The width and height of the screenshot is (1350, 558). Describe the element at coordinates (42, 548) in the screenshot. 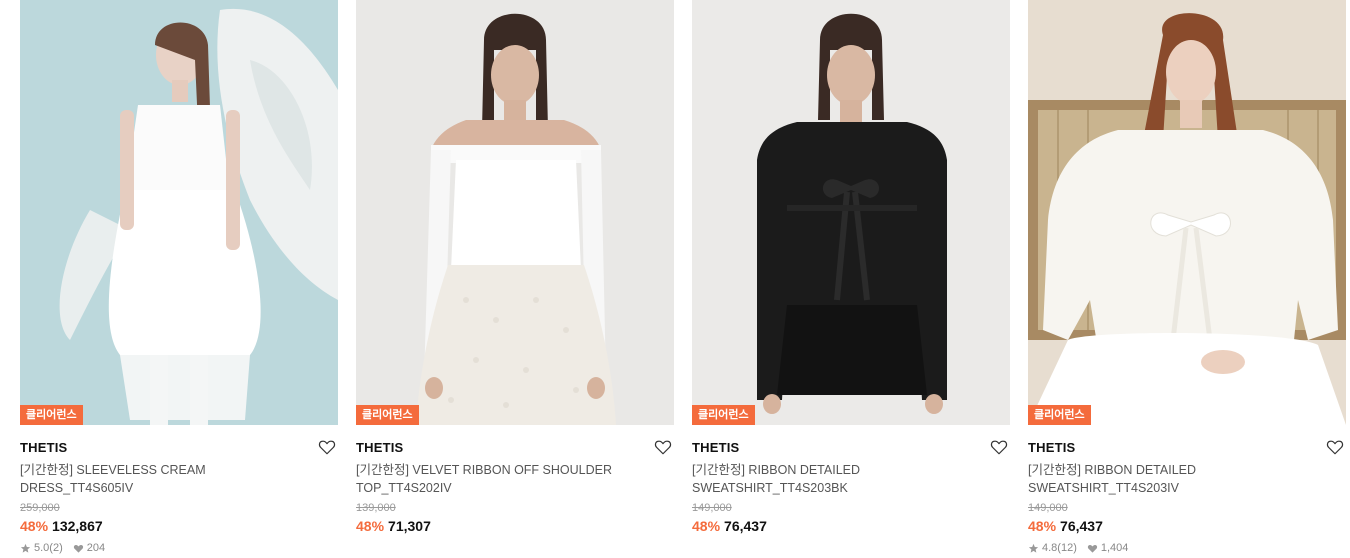

I see `rating-value: 5.0` at that location.